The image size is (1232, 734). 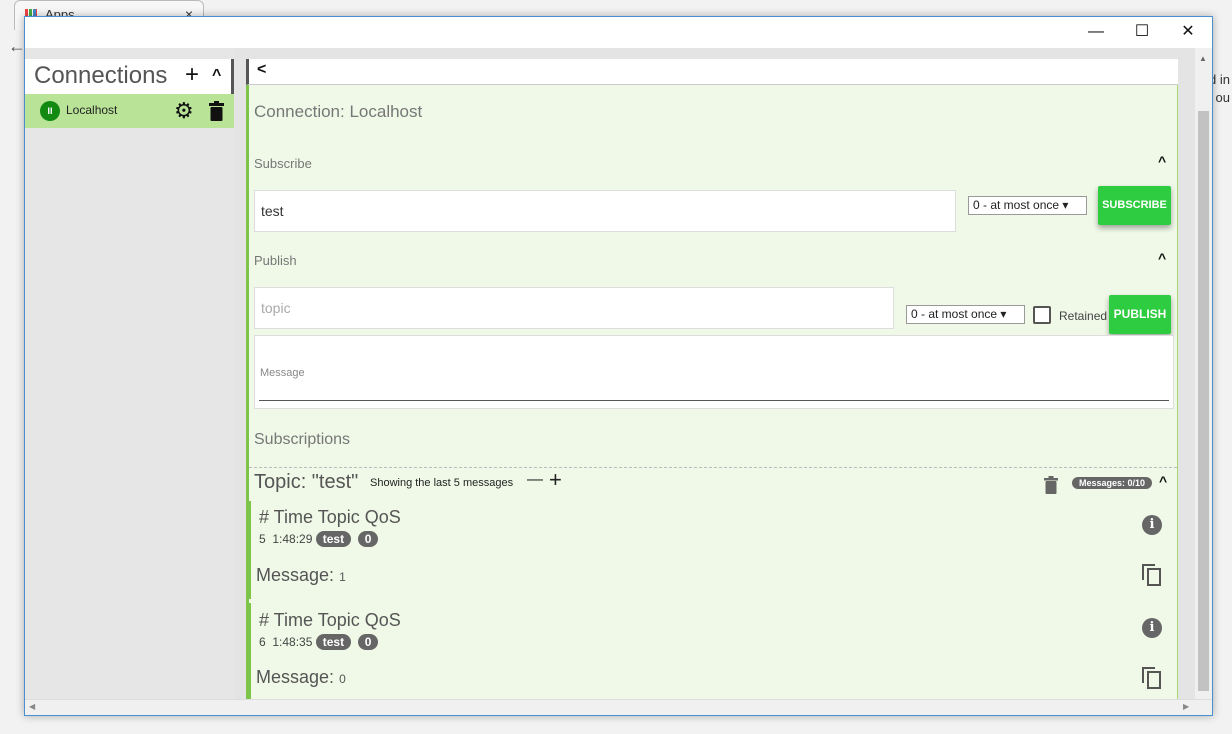 I want to click on connection-name: Localhost, so click(x=92, y=110).